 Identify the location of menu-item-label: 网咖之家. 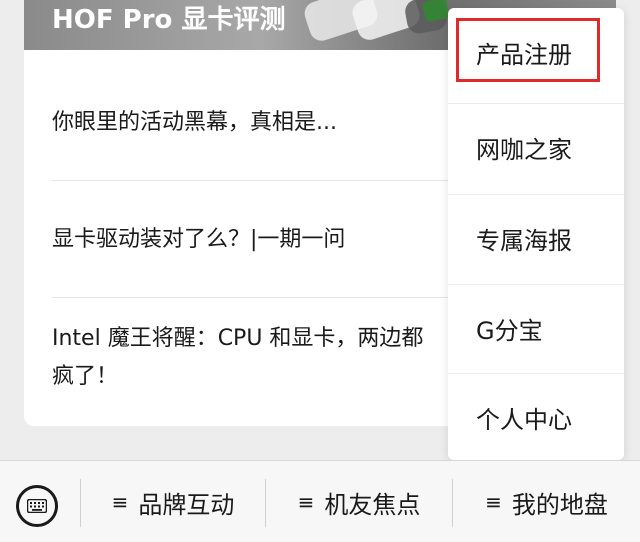
(524, 150).